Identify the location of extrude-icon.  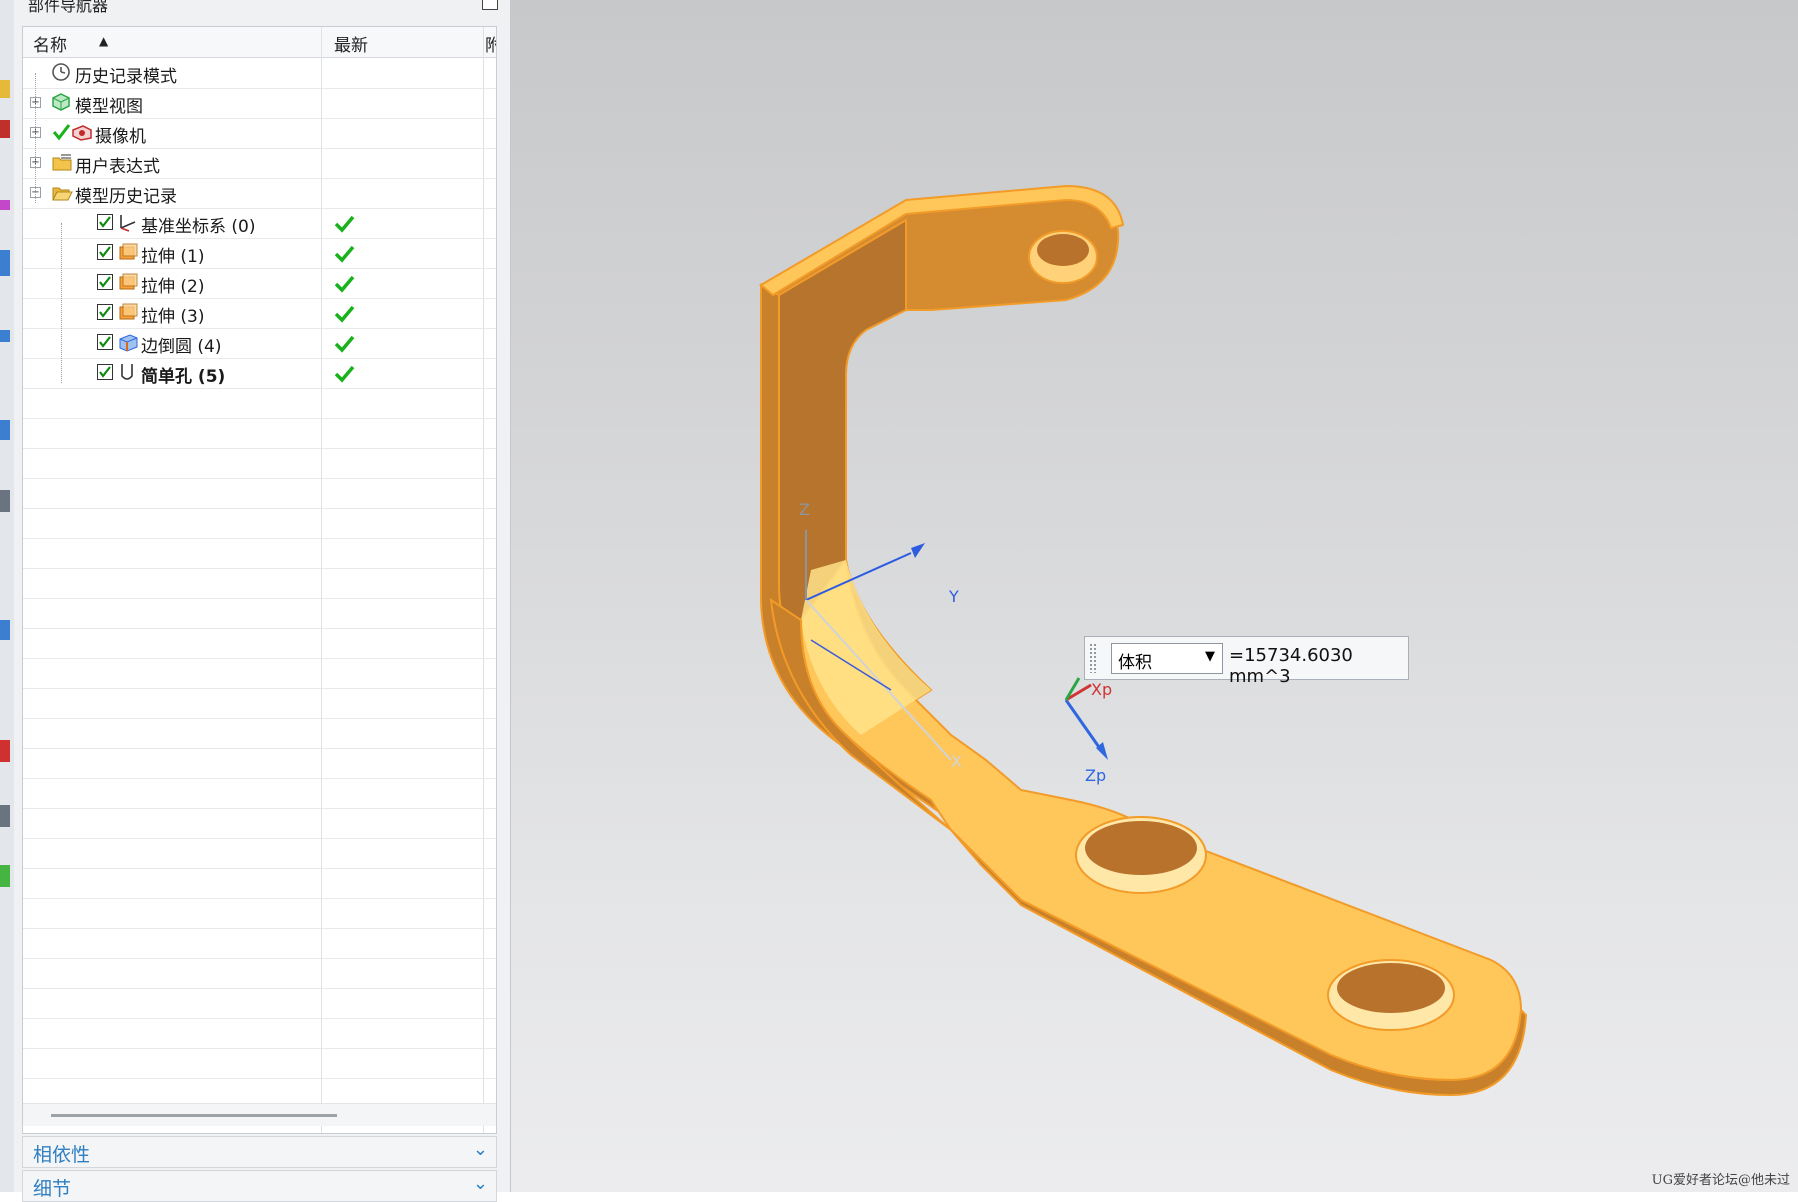
(128, 254).